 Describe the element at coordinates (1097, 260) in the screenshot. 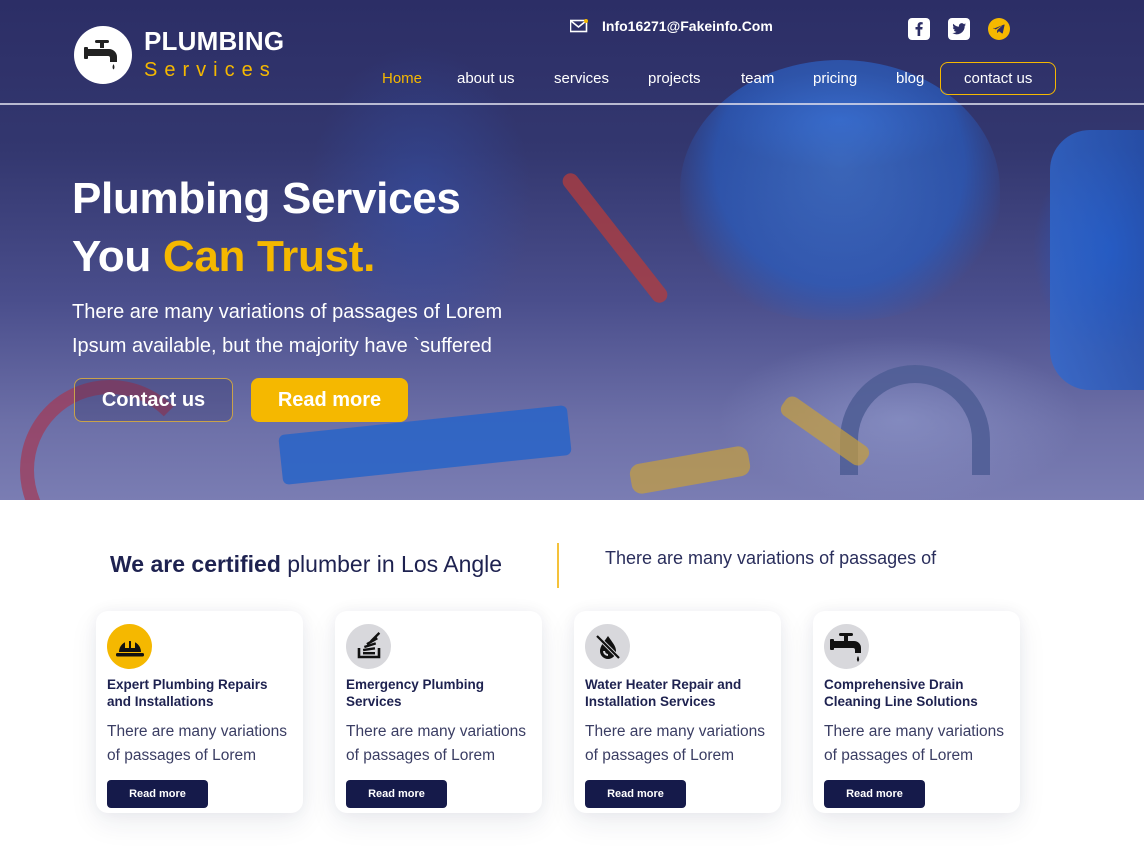

I see `hero-image-bucket-right` at that location.